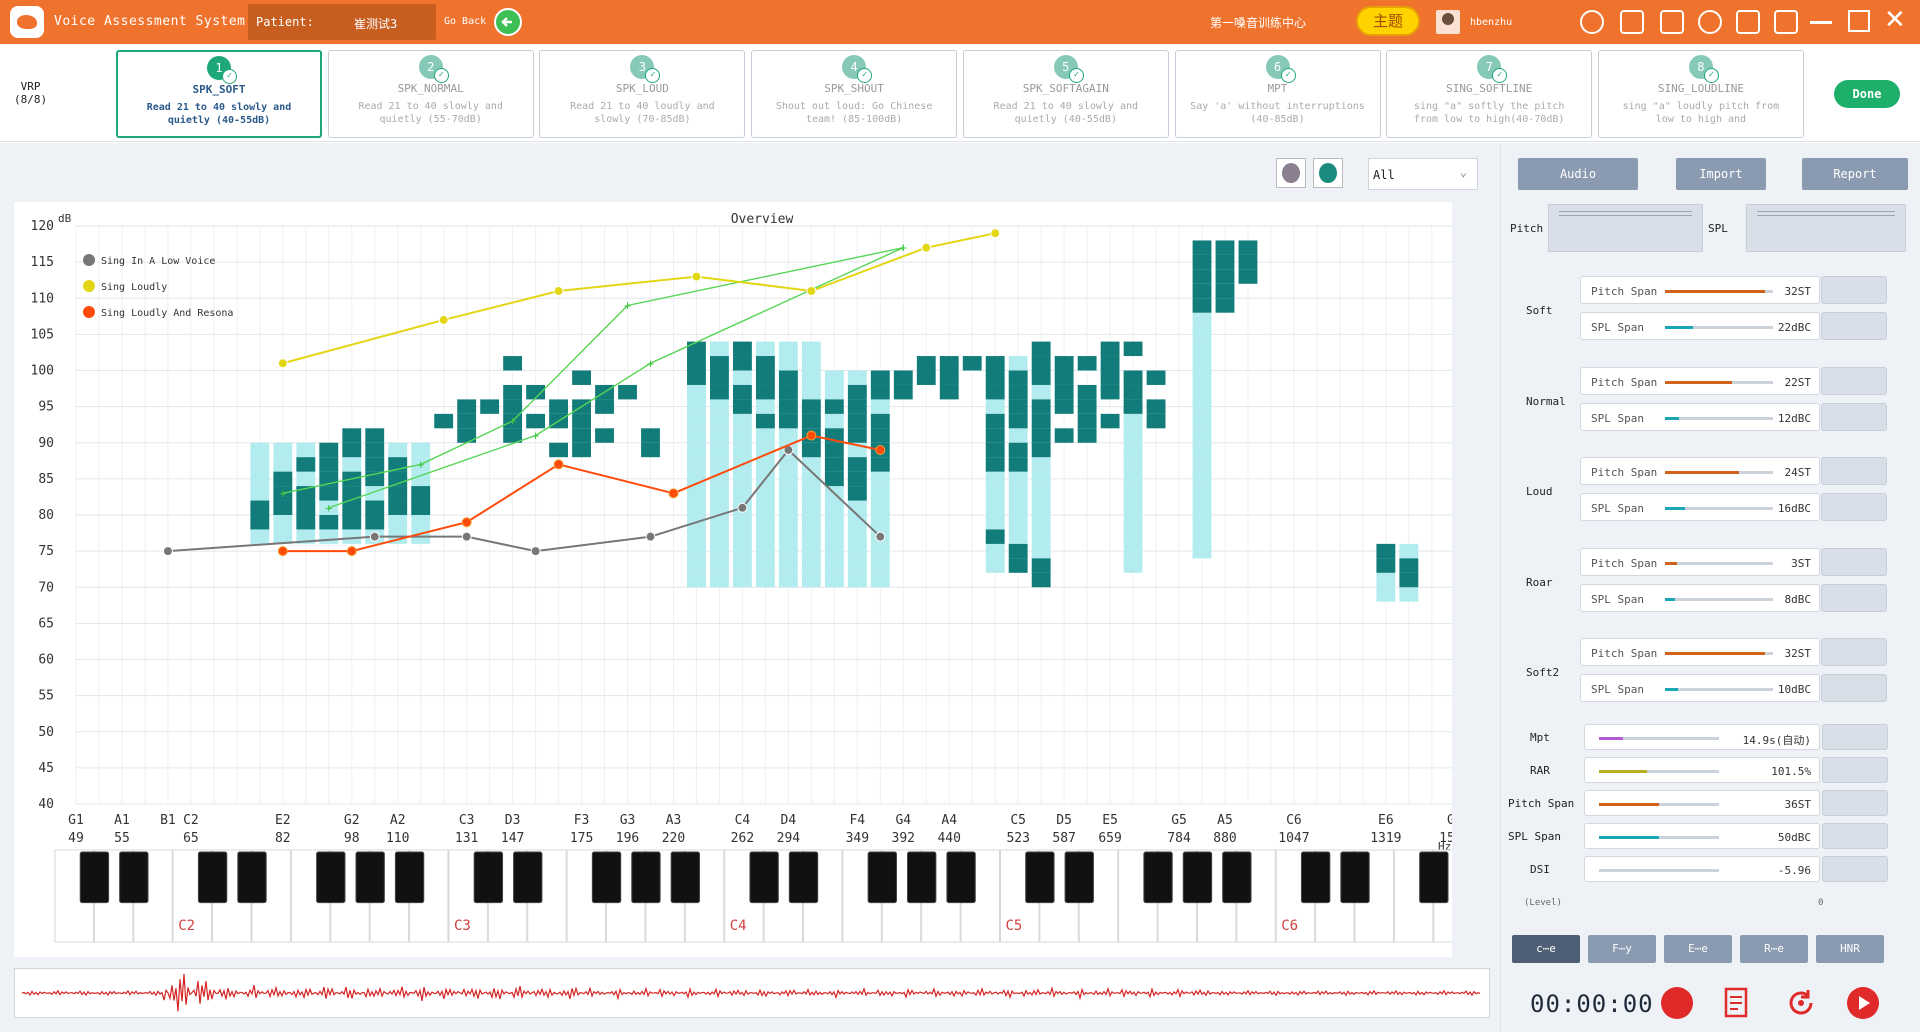  I want to click on analysis-tab-4: R⋯e, so click(1774, 949).